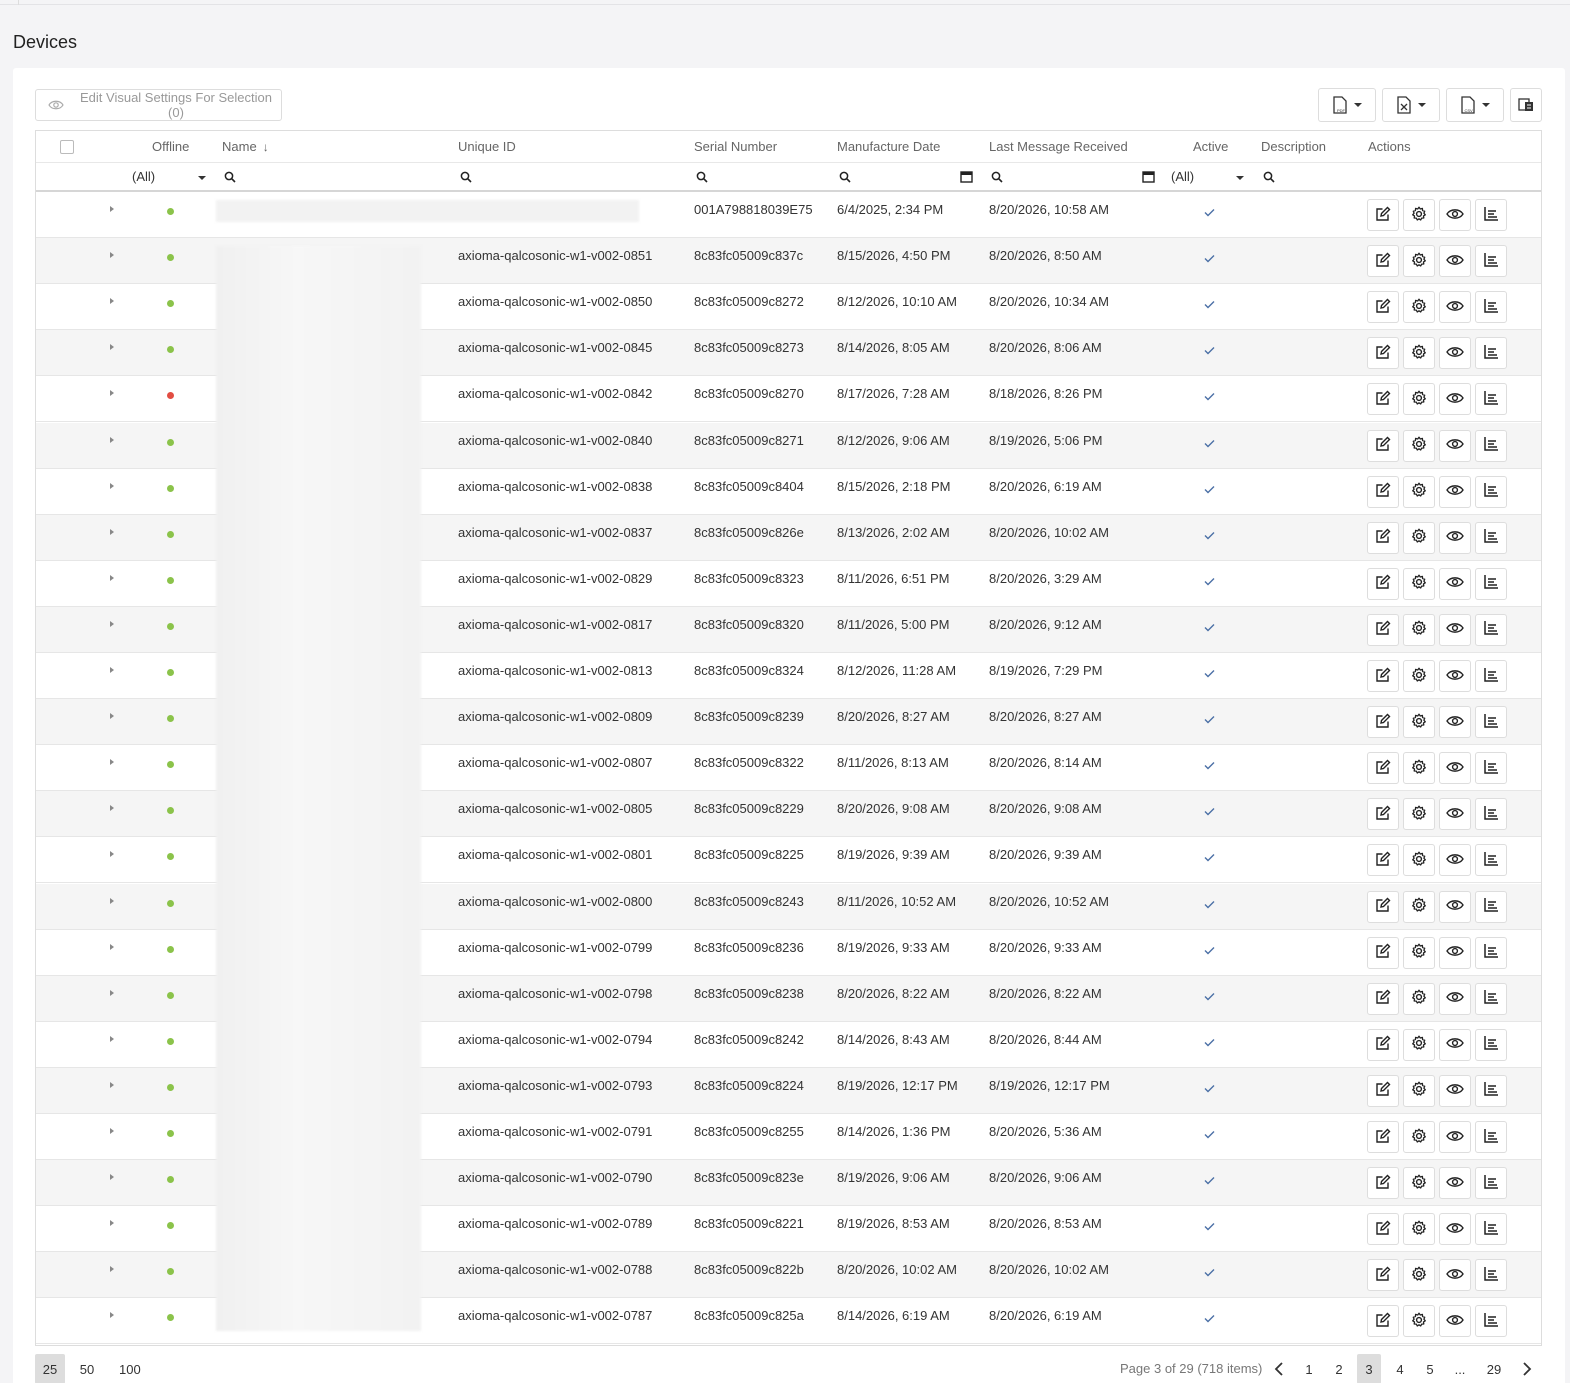 Image resolution: width=1570 pixels, height=1383 pixels. What do you see at coordinates (1309, 1368) in the screenshot?
I see `page-button-1: 1` at bounding box center [1309, 1368].